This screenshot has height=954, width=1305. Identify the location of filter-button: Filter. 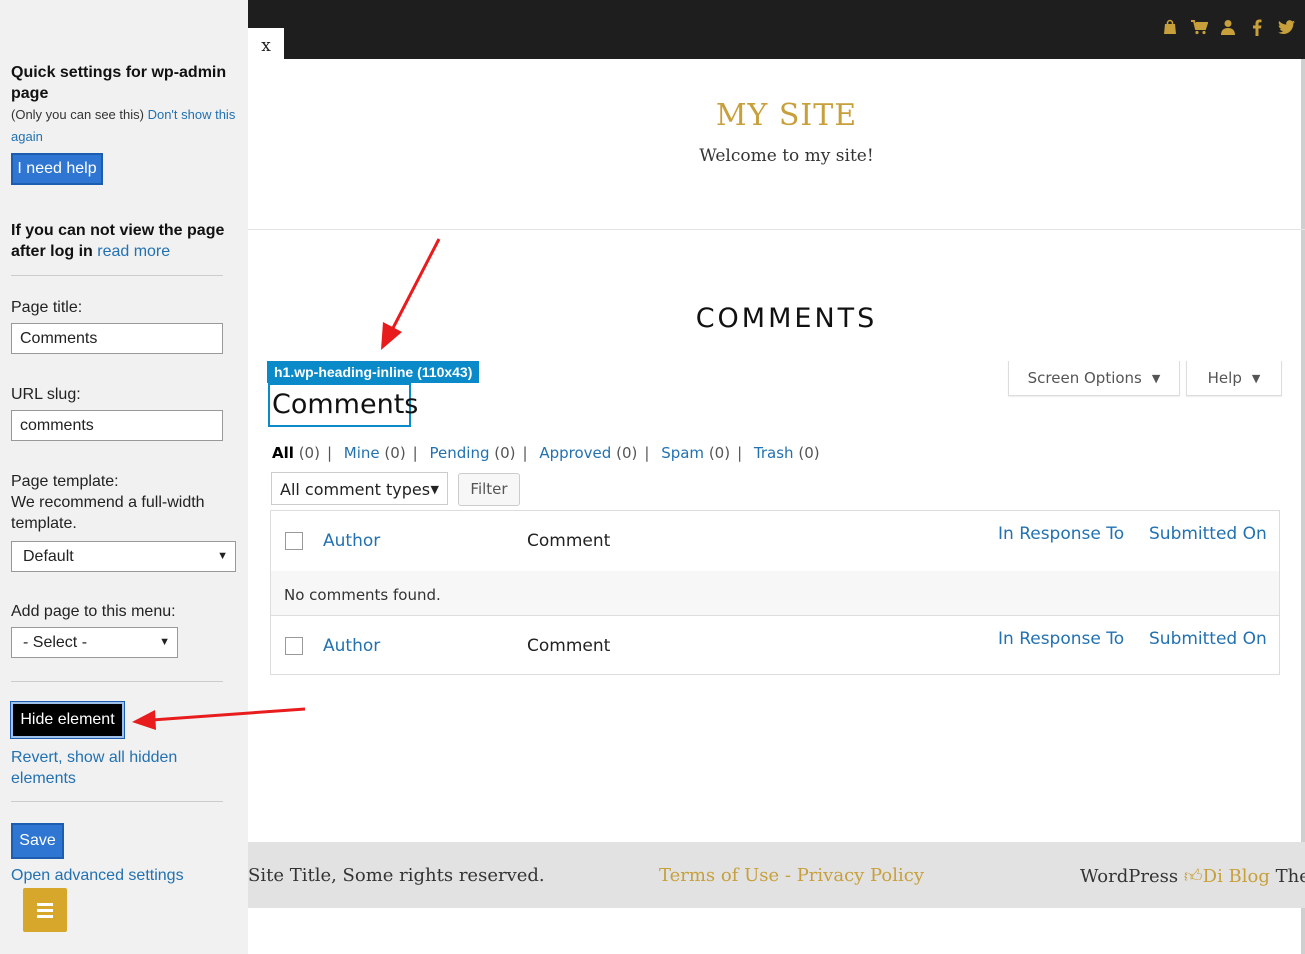
(489, 489).